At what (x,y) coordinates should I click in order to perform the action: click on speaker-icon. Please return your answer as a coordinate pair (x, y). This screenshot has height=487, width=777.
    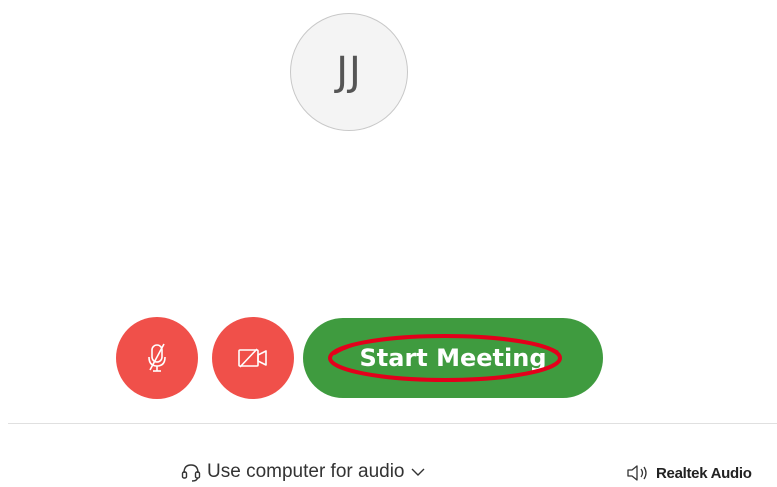
    Looking at the image, I should click on (637, 473).